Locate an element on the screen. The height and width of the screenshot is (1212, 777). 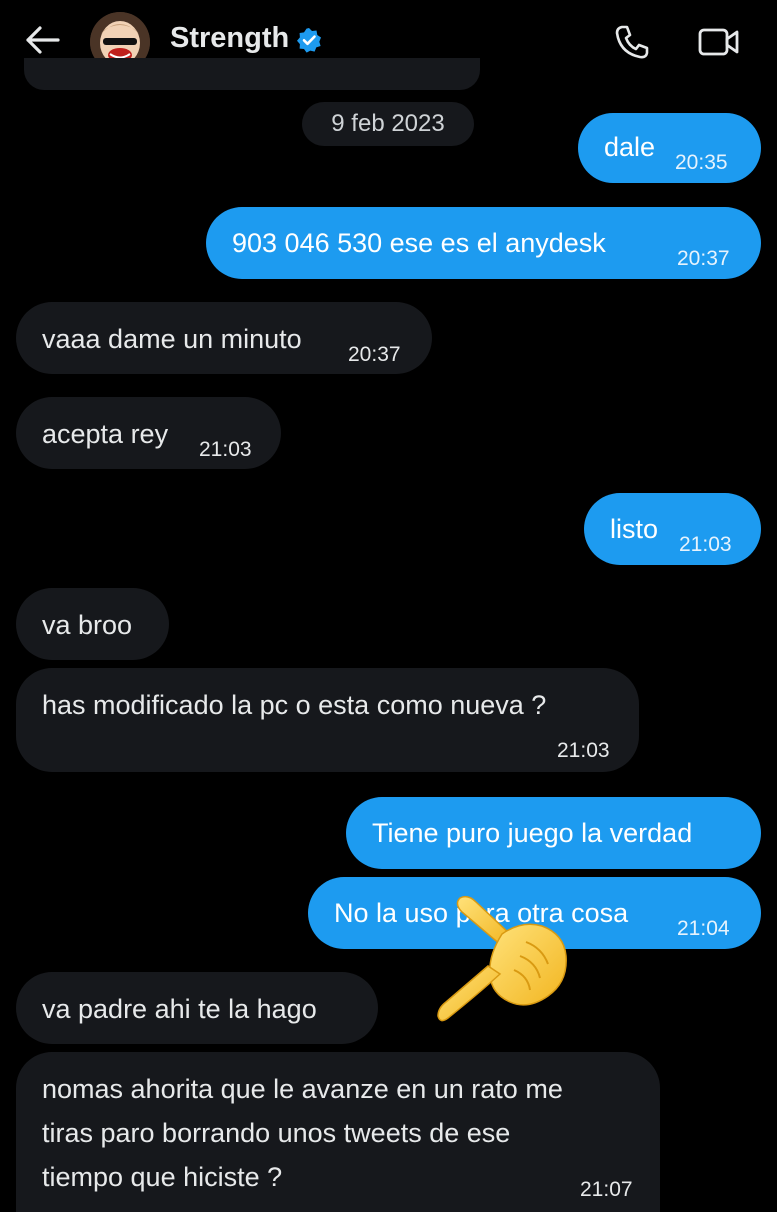
message-outgoing: Tiene puro juego la verdad is located at coordinates (553, 833).